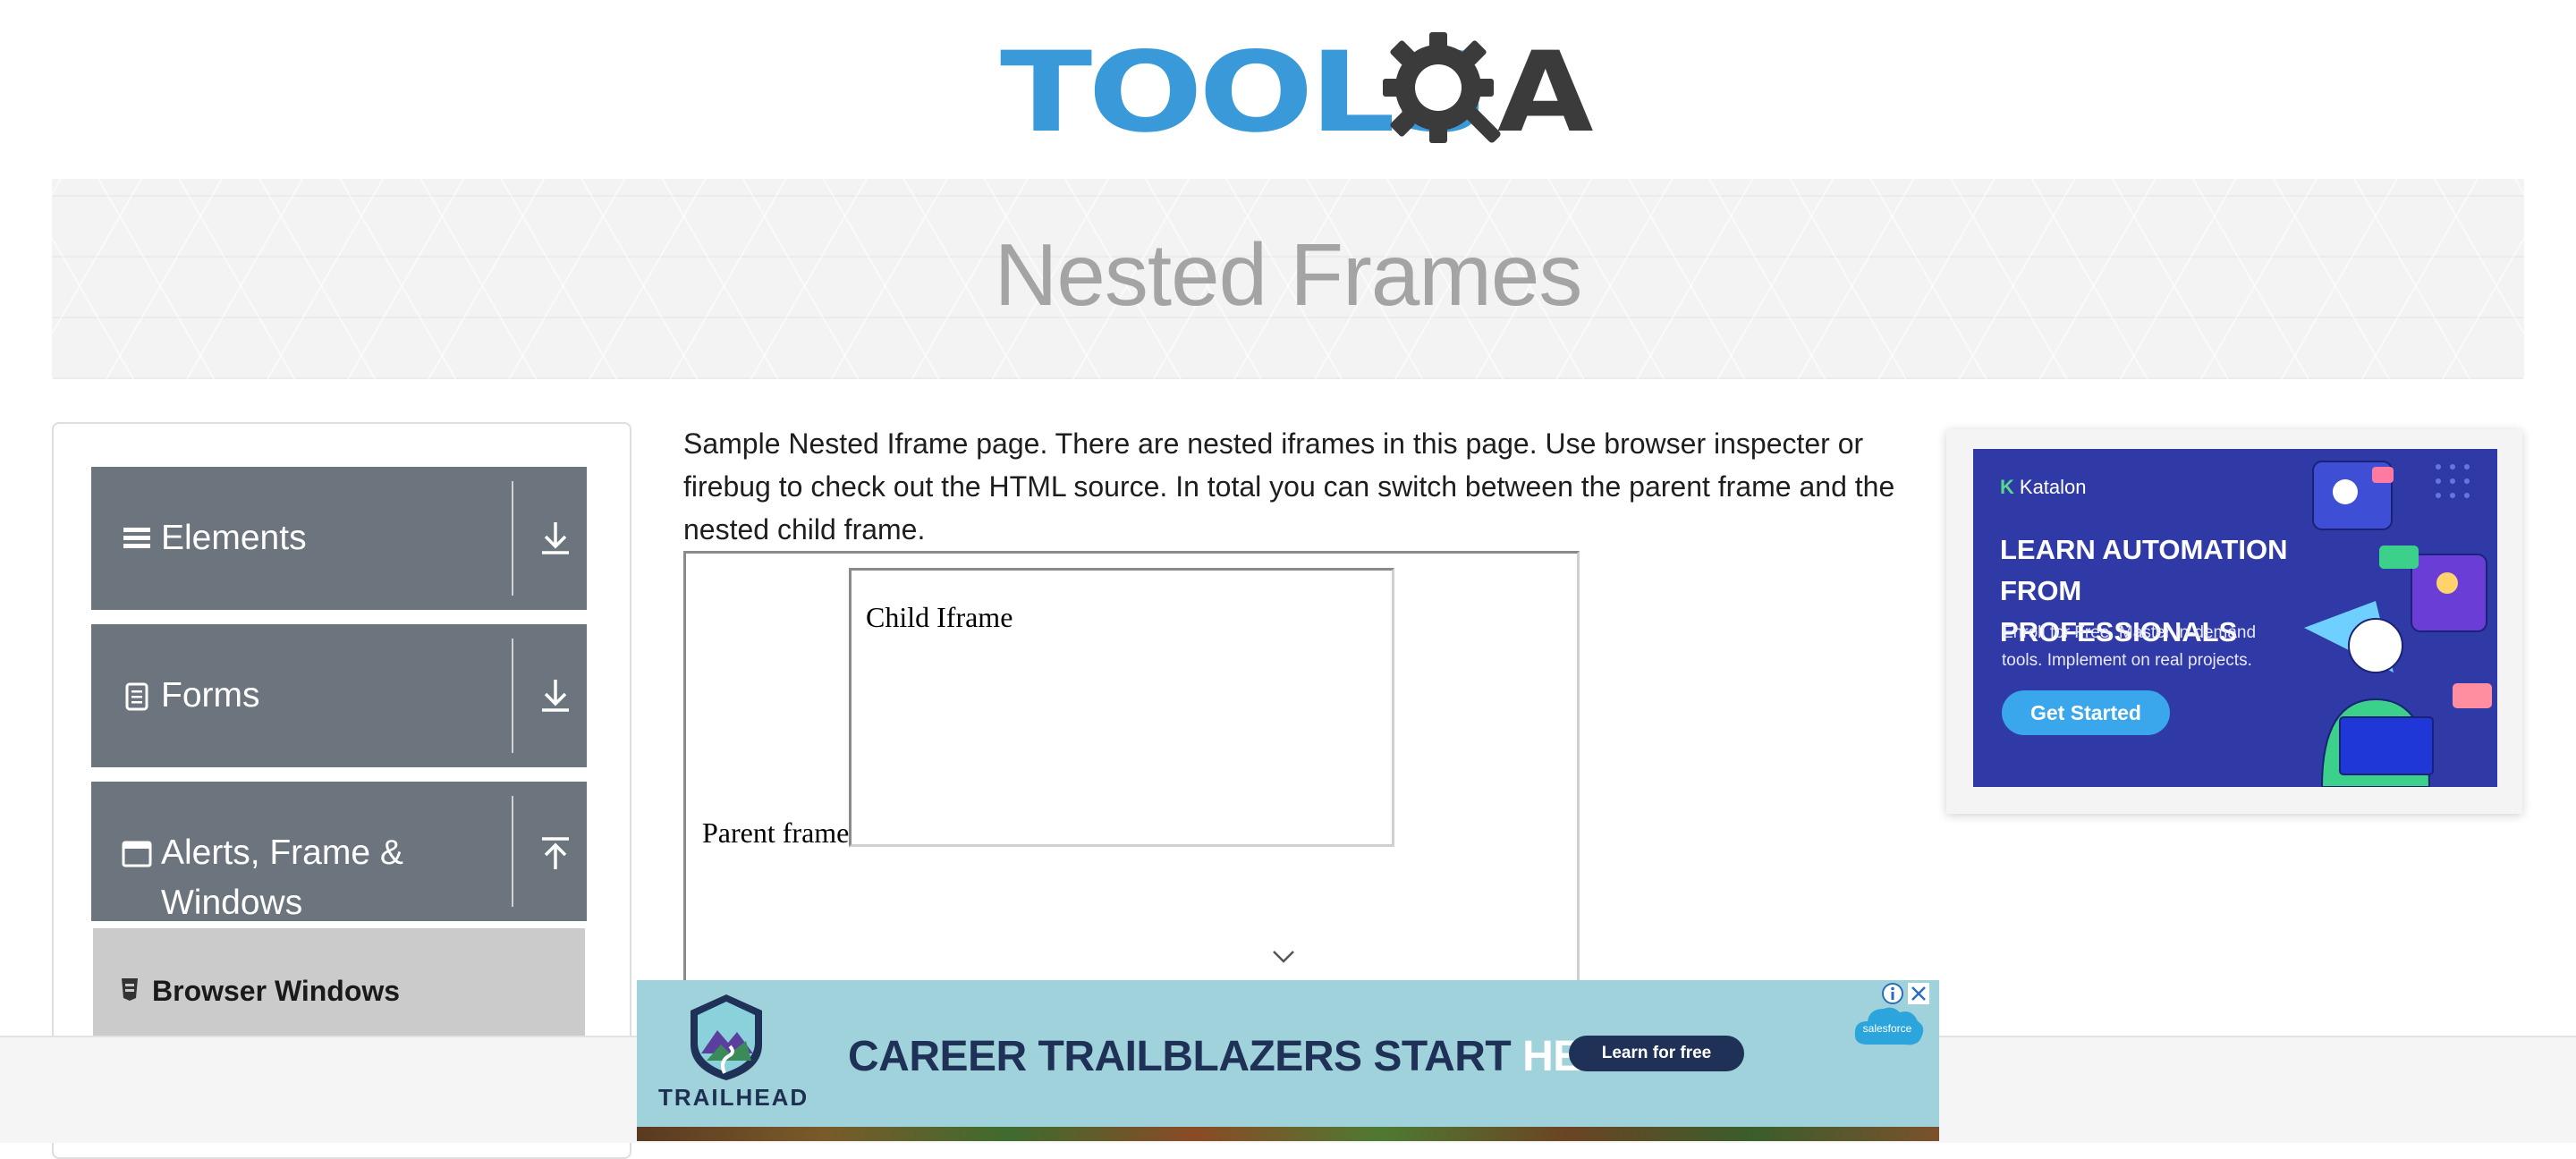 The image size is (2576, 1159). What do you see at coordinates (210, 696) in the screenshot?
I see `sidebar-group-label: Forms` at bounding box center [210, 696].